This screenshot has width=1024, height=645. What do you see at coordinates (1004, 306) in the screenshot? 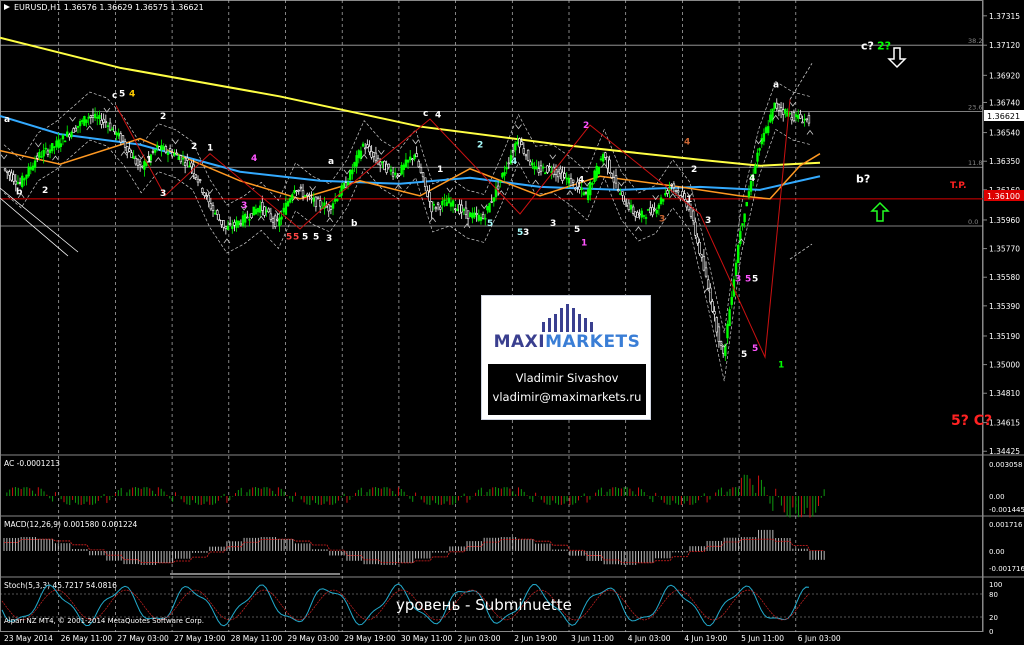
I see `price-tick-label: 1.35390` at bounding box center [1004, 306].